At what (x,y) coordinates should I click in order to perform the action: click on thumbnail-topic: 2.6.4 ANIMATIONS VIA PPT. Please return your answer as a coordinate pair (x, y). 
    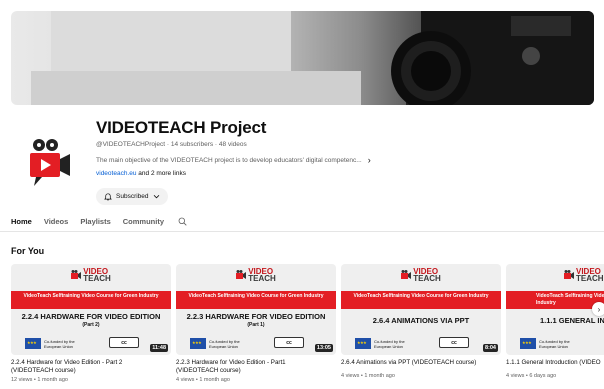
    Looking at the image, I should click on (421, 321).